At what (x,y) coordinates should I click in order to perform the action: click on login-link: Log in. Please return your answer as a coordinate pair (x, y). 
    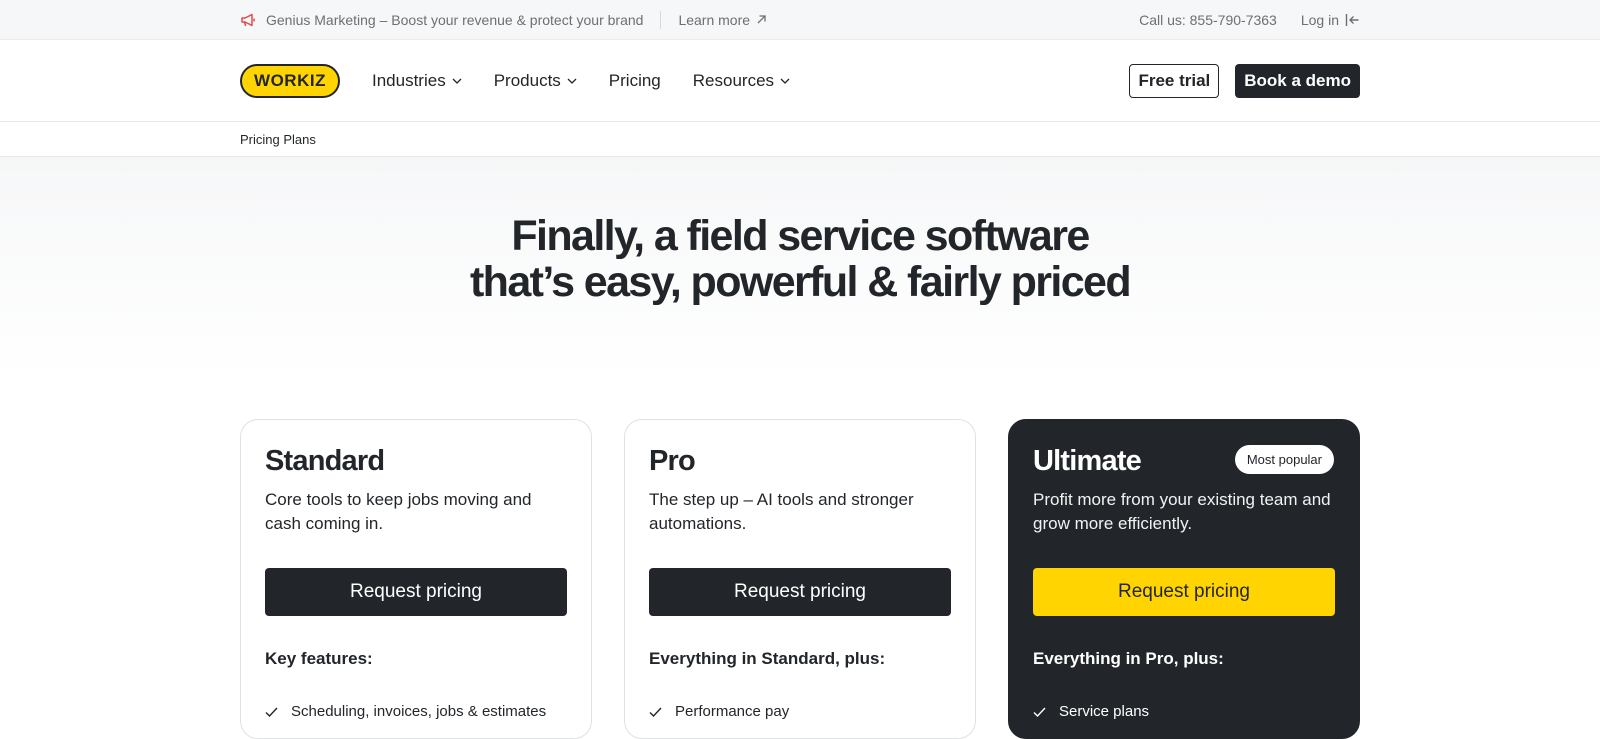
    Looking at the image, I should click on (1330, 20).